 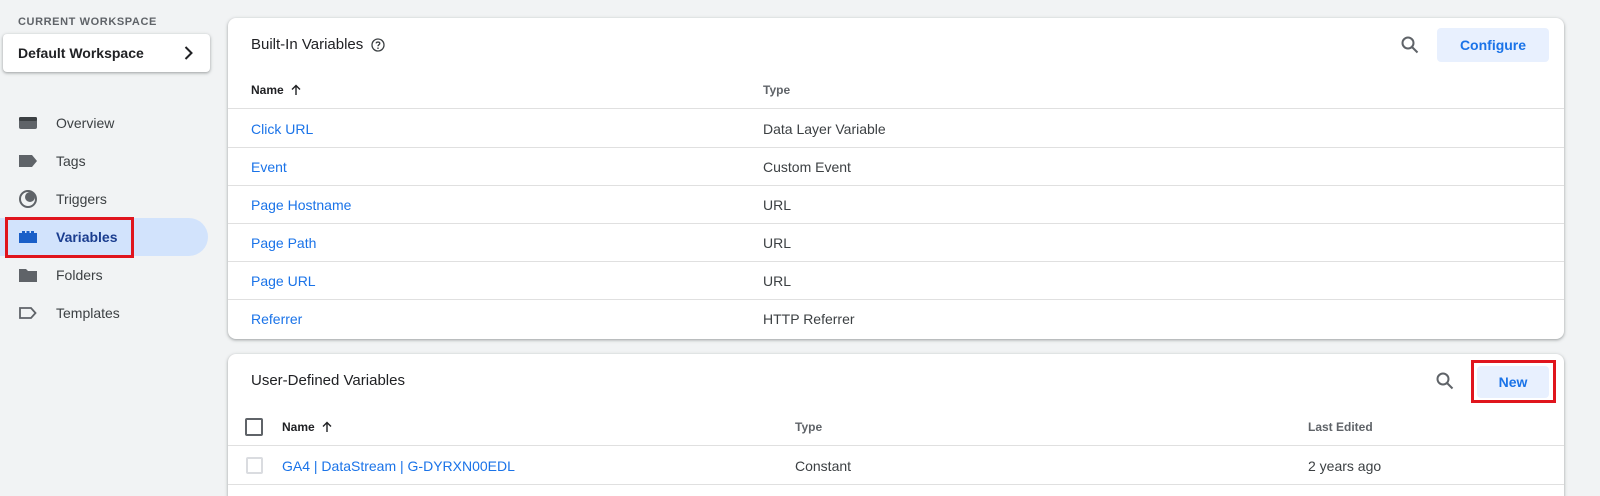 What do you see at coordinates (1513, 382) in the screenshot?
I see `new-variable-button: New` at bounding box center [1513, 382].